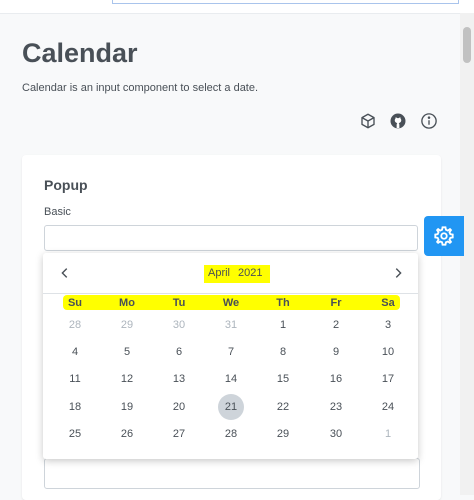  I want to click on next-month-button, so click(398, 273).